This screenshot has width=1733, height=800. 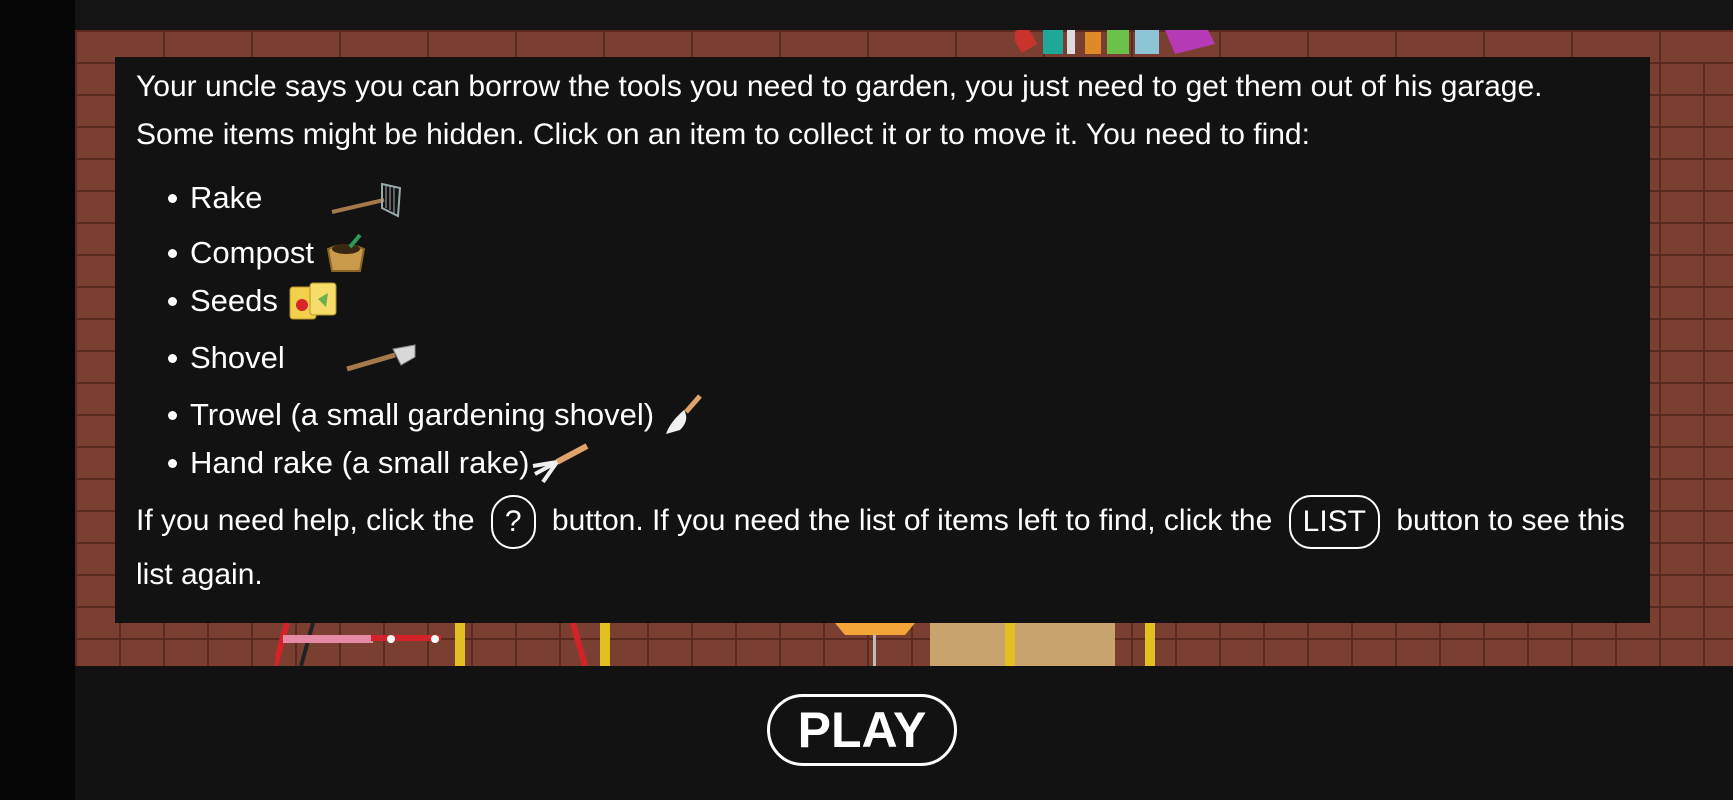 I want to click on garage-floor-items, so click(x=775, y=644).